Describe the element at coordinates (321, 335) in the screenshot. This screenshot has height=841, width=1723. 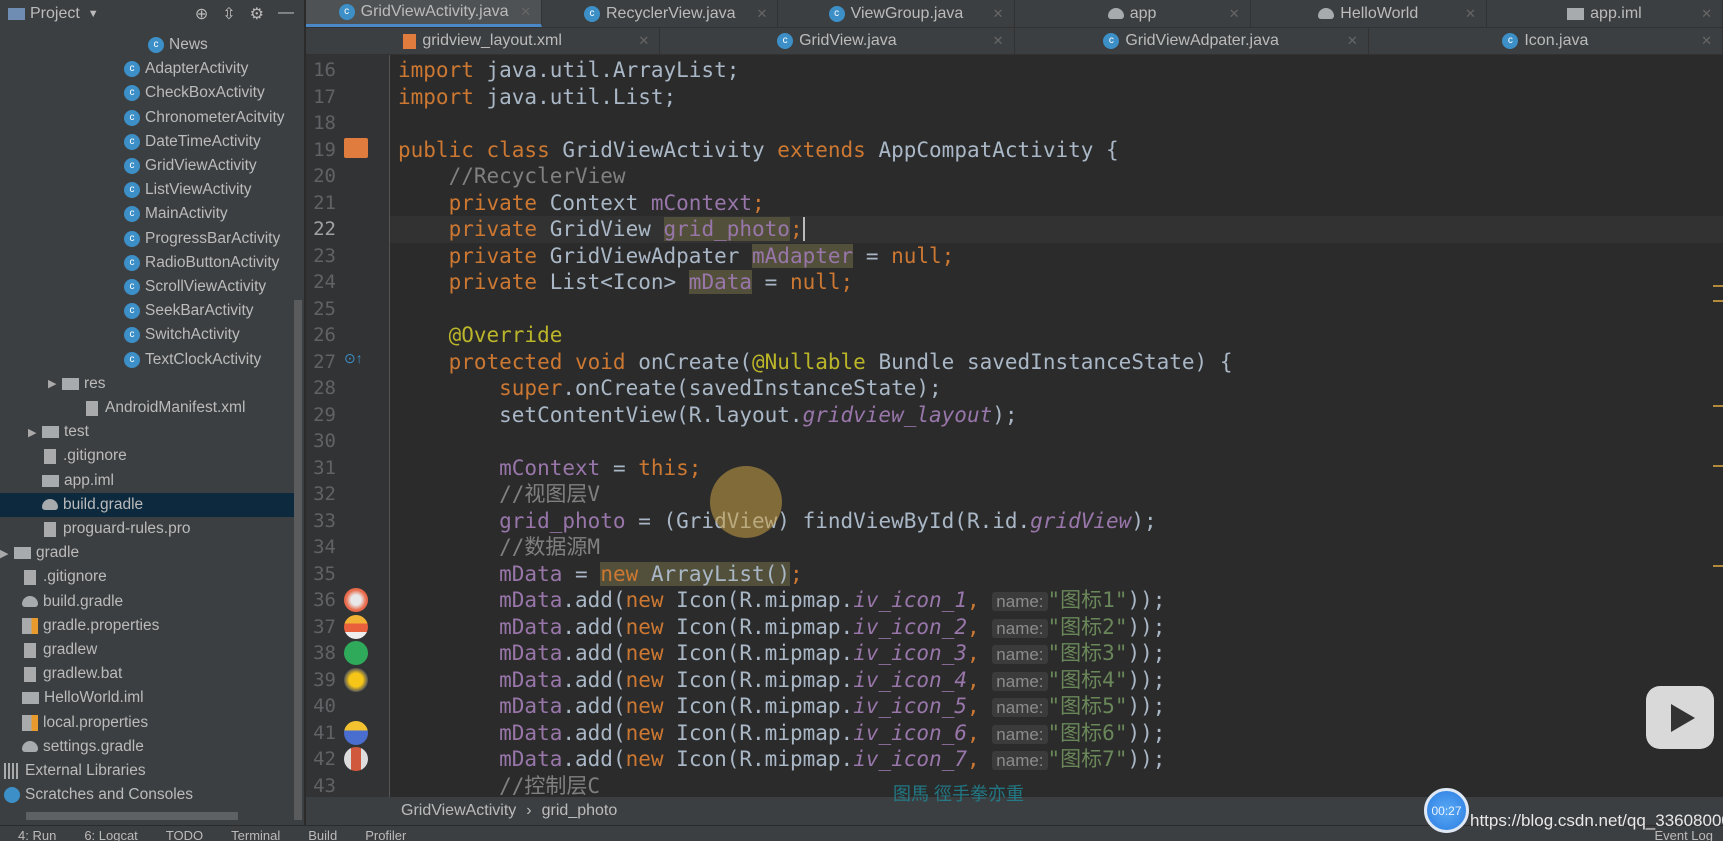
I see `line-number: 26` at that location.